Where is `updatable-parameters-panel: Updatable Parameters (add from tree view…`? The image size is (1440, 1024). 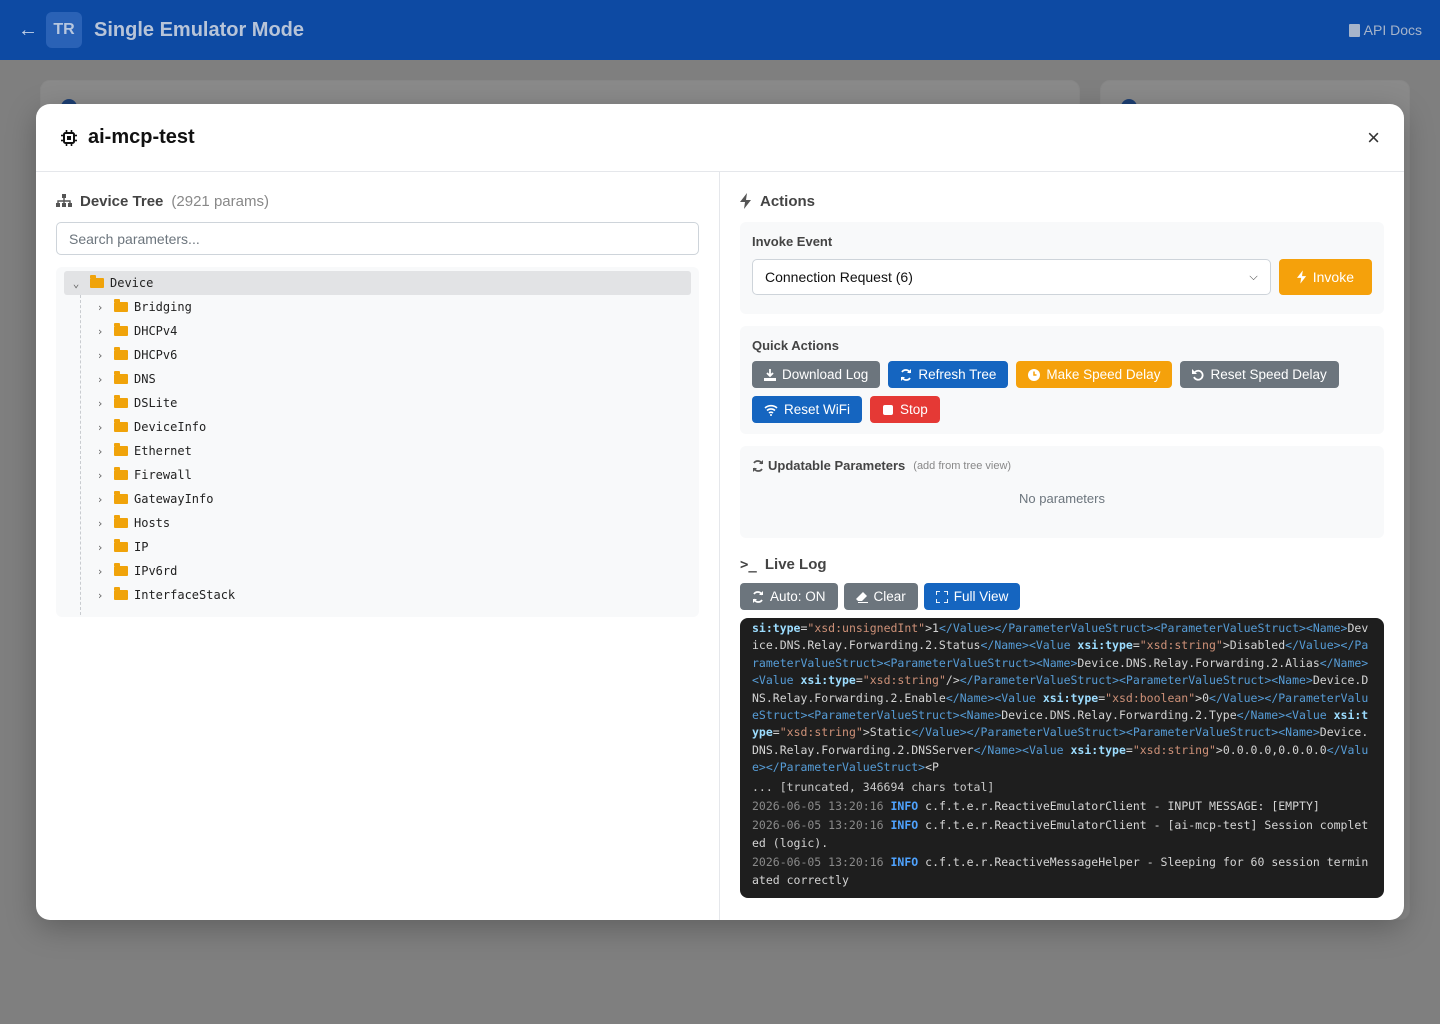
updatable-parameters-panel: Updatable Parameters (add from tree view… is located at coordinates (1062, 492).